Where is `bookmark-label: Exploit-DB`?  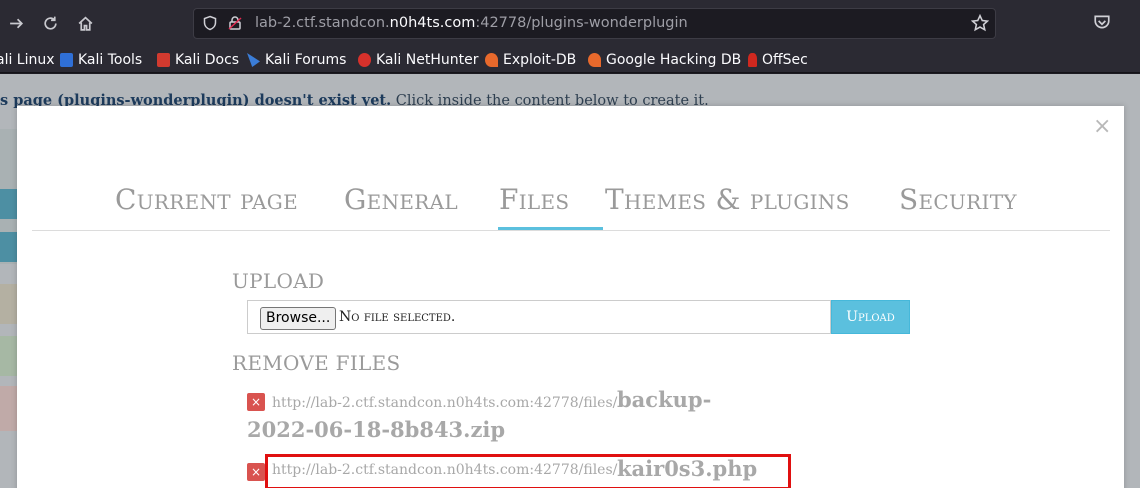 bookmark-label: Exploit-DB is located at coordinates (540, 60).